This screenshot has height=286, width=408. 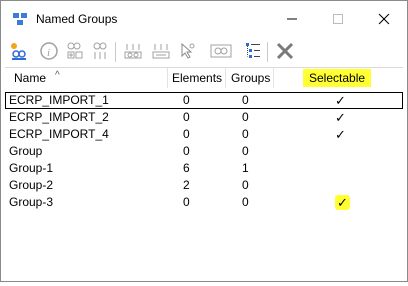 I want to click on maximize-button, so click(x=338, y=19).